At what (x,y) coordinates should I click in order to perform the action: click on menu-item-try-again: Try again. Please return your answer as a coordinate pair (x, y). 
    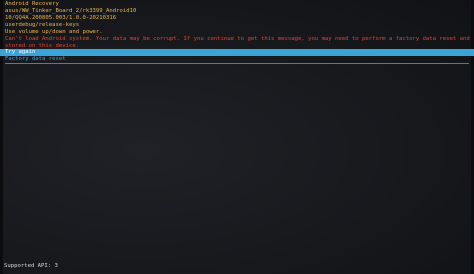
    Looking at the image, I should click on (237, 52).